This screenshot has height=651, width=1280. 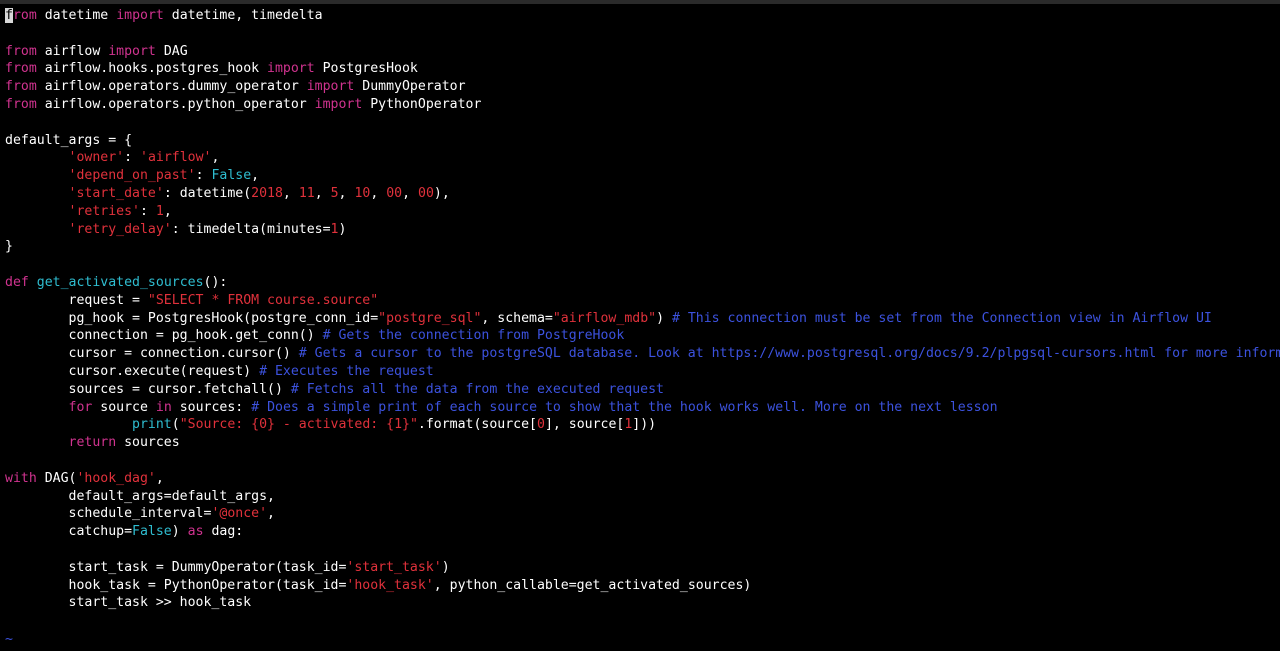 What do you see at coordinates (477, 425) in the screenshot?
I see `code-token-default: .format(source[` at bounding box center [477, 425].